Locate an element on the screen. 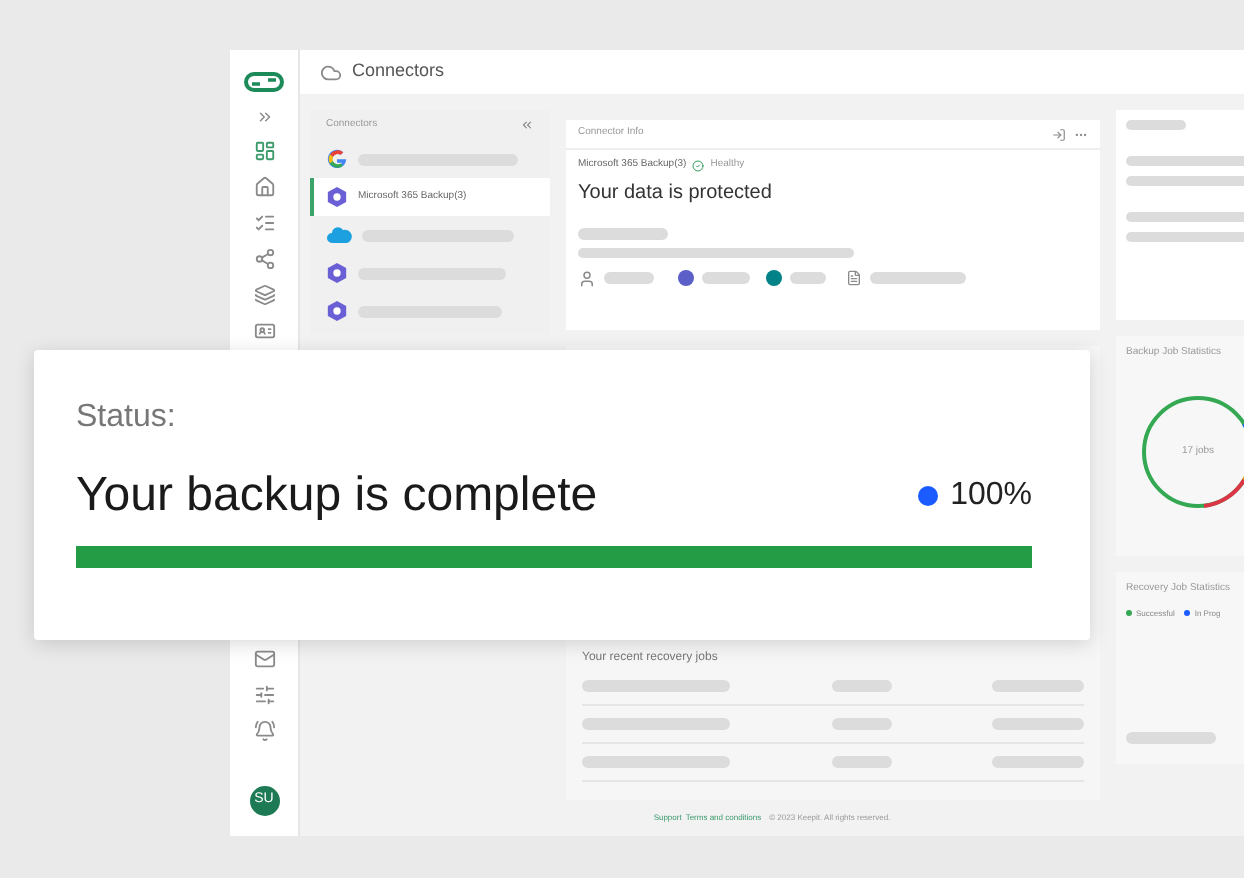  cloud-logo-icon is located at coordinates (339, 235).